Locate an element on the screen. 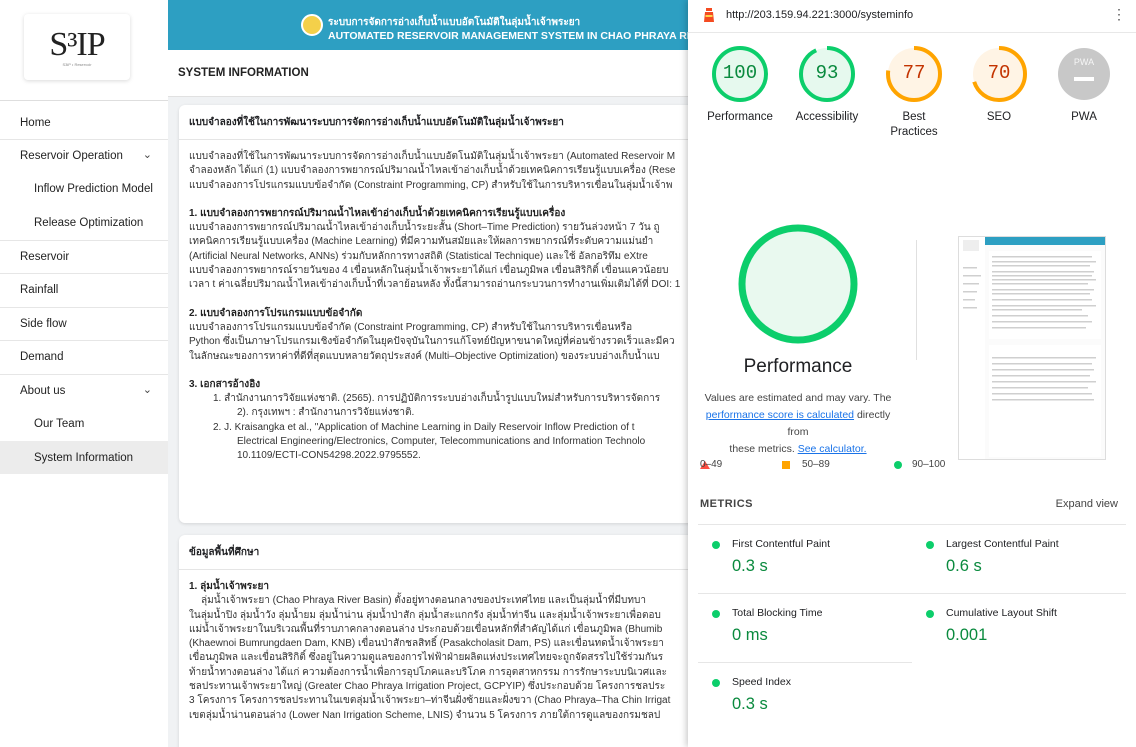 Image resolution: width=1136 pixels, height=747 pixels. average-square-icon is located at coordinates (786, 465).